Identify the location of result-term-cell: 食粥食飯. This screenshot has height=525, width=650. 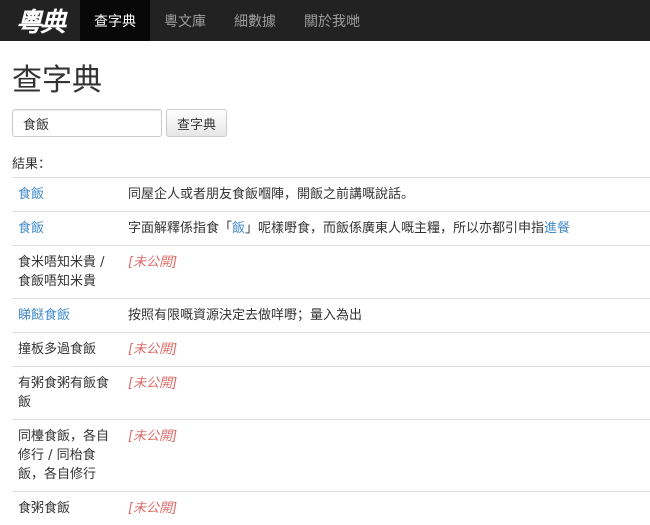
(67, 508).